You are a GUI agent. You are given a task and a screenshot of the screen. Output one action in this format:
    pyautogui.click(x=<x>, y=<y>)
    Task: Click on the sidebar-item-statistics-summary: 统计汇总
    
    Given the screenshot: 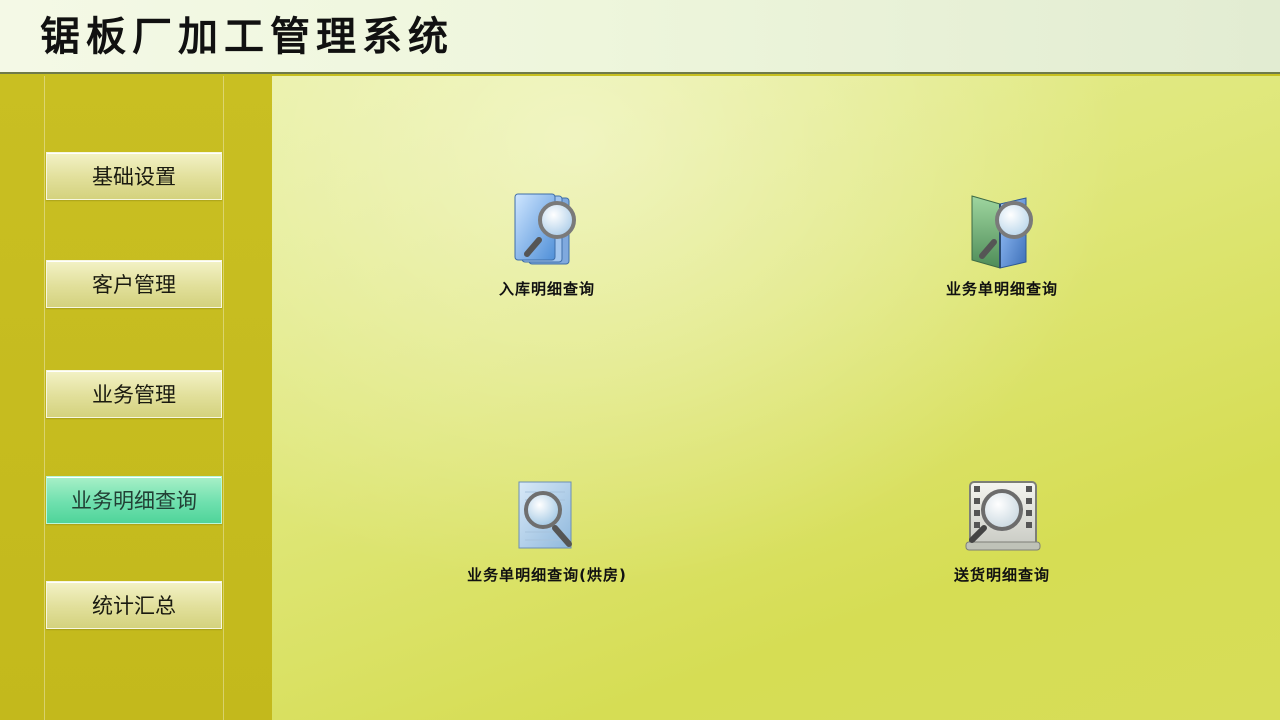 What is the action you would take?
    pyautogui.click(x=134, y=605)
    